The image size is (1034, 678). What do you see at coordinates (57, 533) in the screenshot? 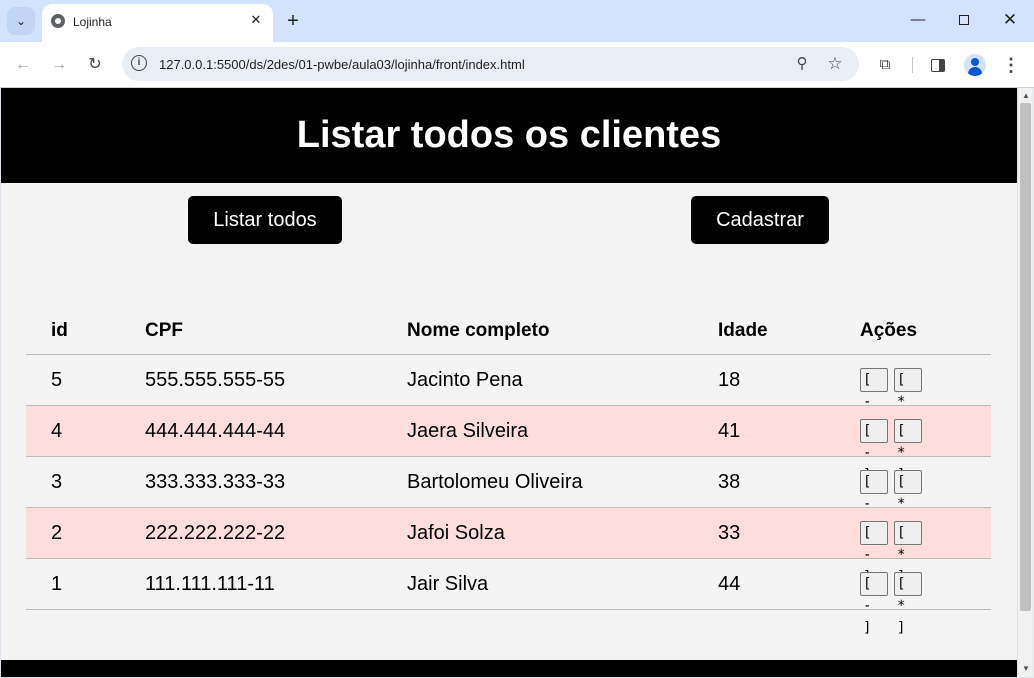
I see `cell-id: 2` at bounding box center [57, 533].